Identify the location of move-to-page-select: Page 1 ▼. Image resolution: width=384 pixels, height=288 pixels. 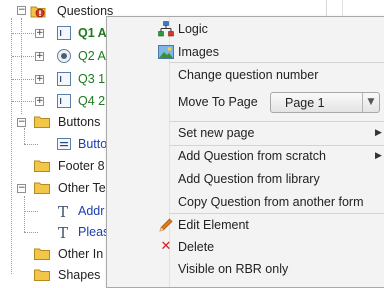
(325, 102).